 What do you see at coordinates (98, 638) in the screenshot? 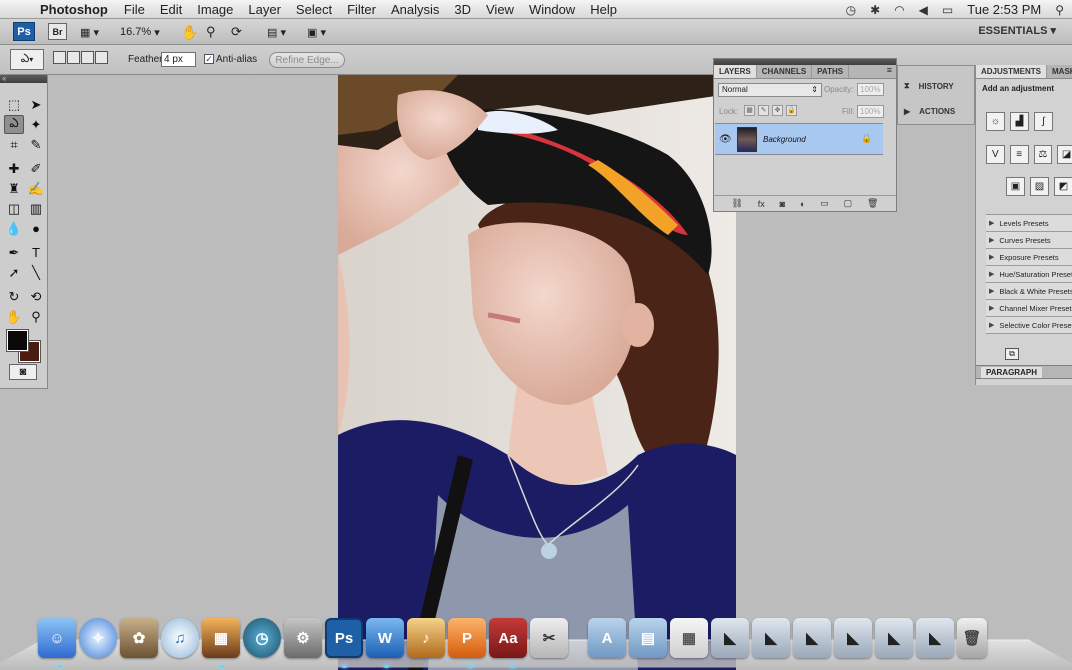
I see `safari-icon: ✧` at bounding box center [98, 638].